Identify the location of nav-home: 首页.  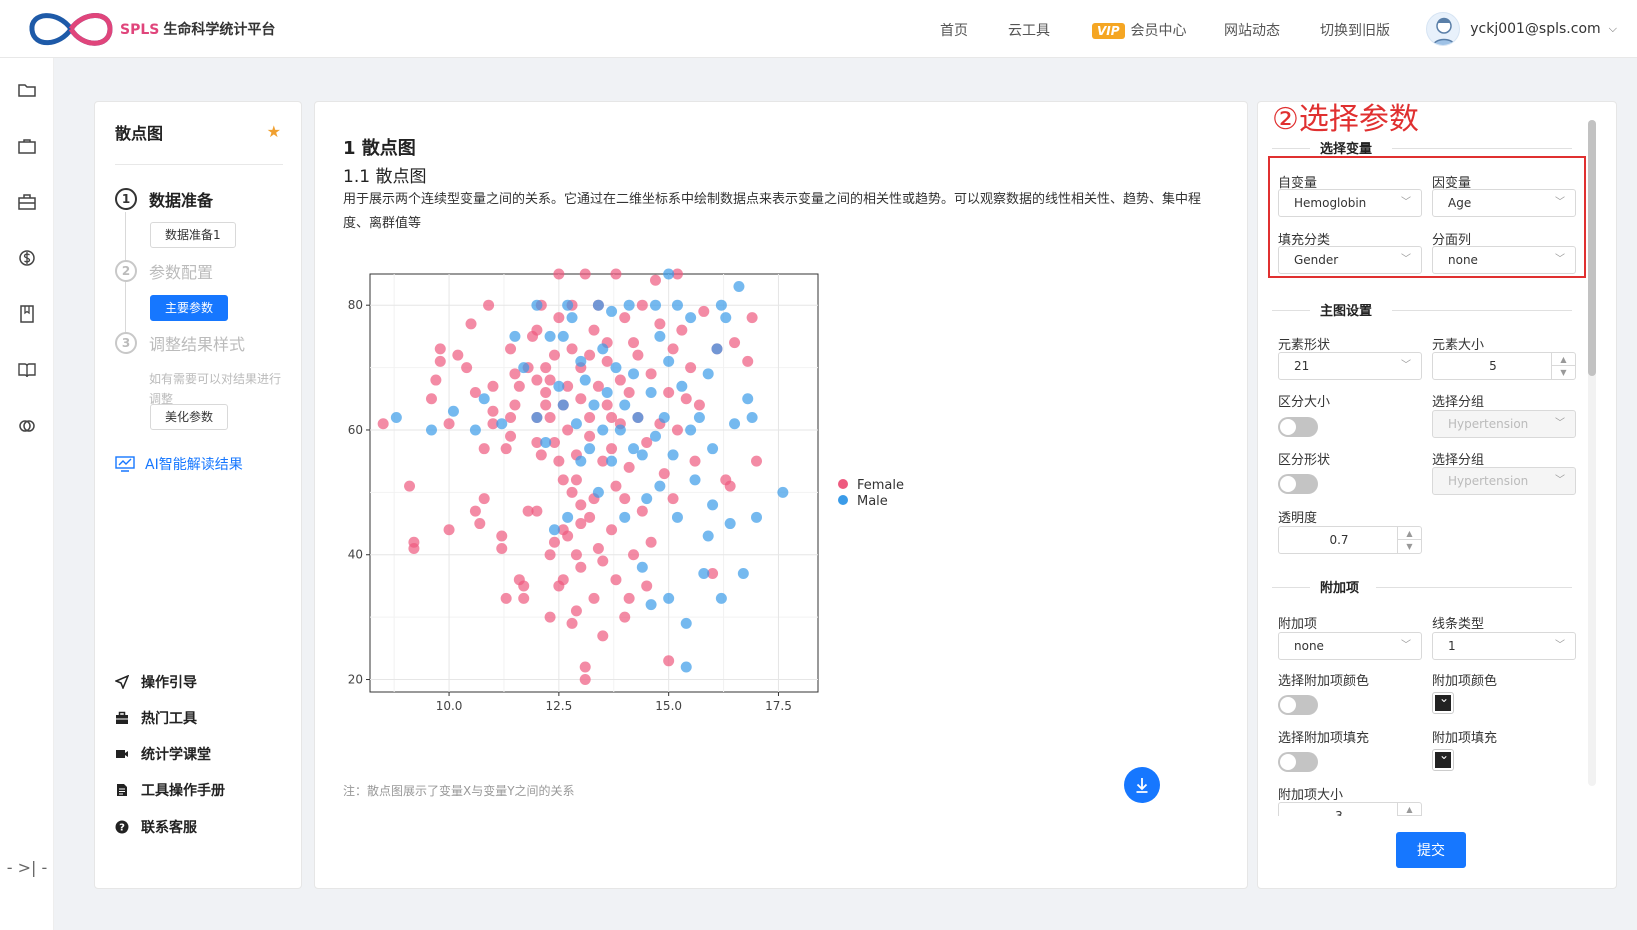
(954, 30).